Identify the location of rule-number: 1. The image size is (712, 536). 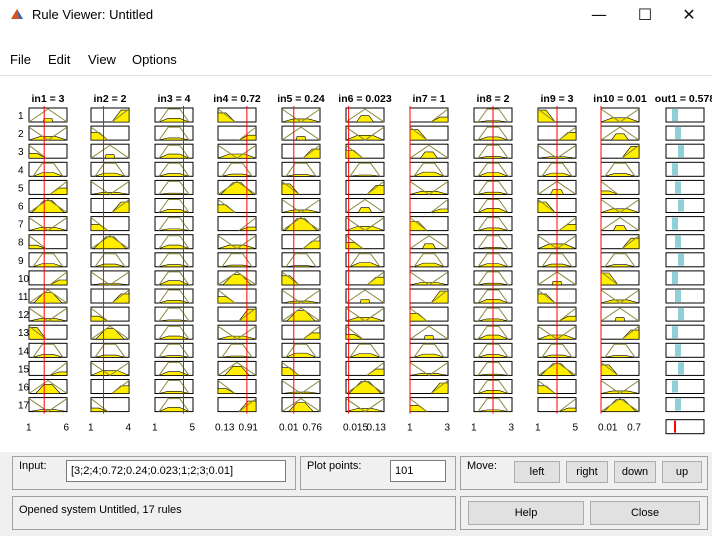
(21, 116).